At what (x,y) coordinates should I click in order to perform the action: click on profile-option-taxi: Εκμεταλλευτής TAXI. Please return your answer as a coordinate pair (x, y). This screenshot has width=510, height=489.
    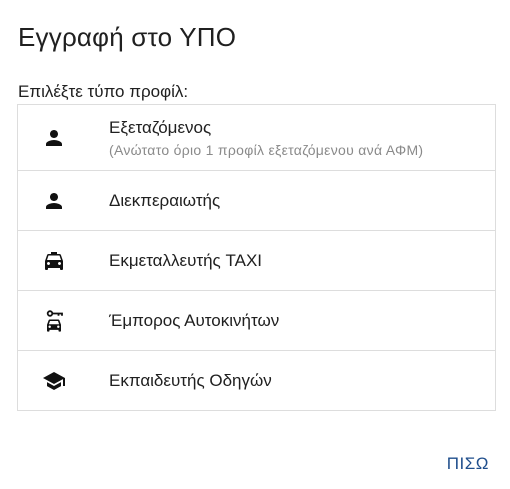
    Looking at the image, I should click on (256, 260).